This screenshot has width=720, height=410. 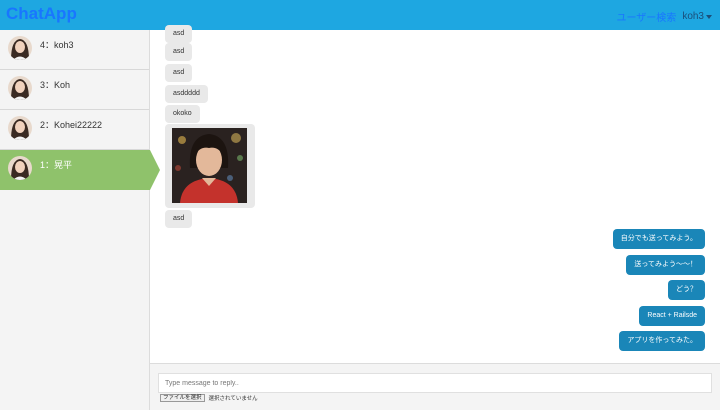 What do you see at coordinates (71, 125) in the screenshot?
I see `user-list-label: 2：Kohei22222` at bounding box center [71, 125].